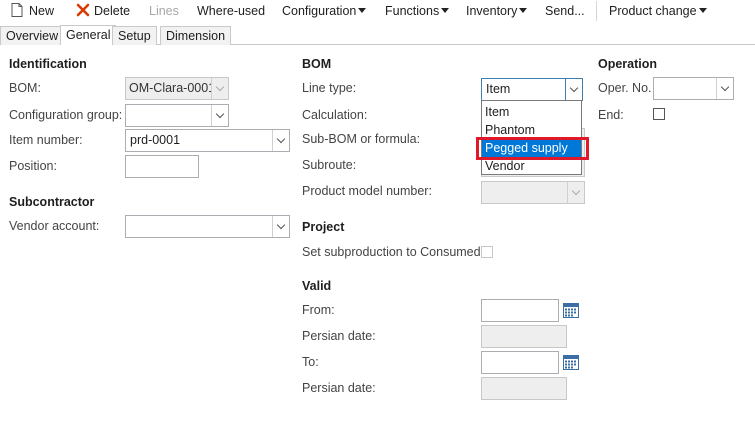 Image resolution: width=755 pixels, height=425 pixels. What do you see at coordinates (702, 10) in the screenshot?
I see `product-change-caret-icon` at bounding box center [702, 10].